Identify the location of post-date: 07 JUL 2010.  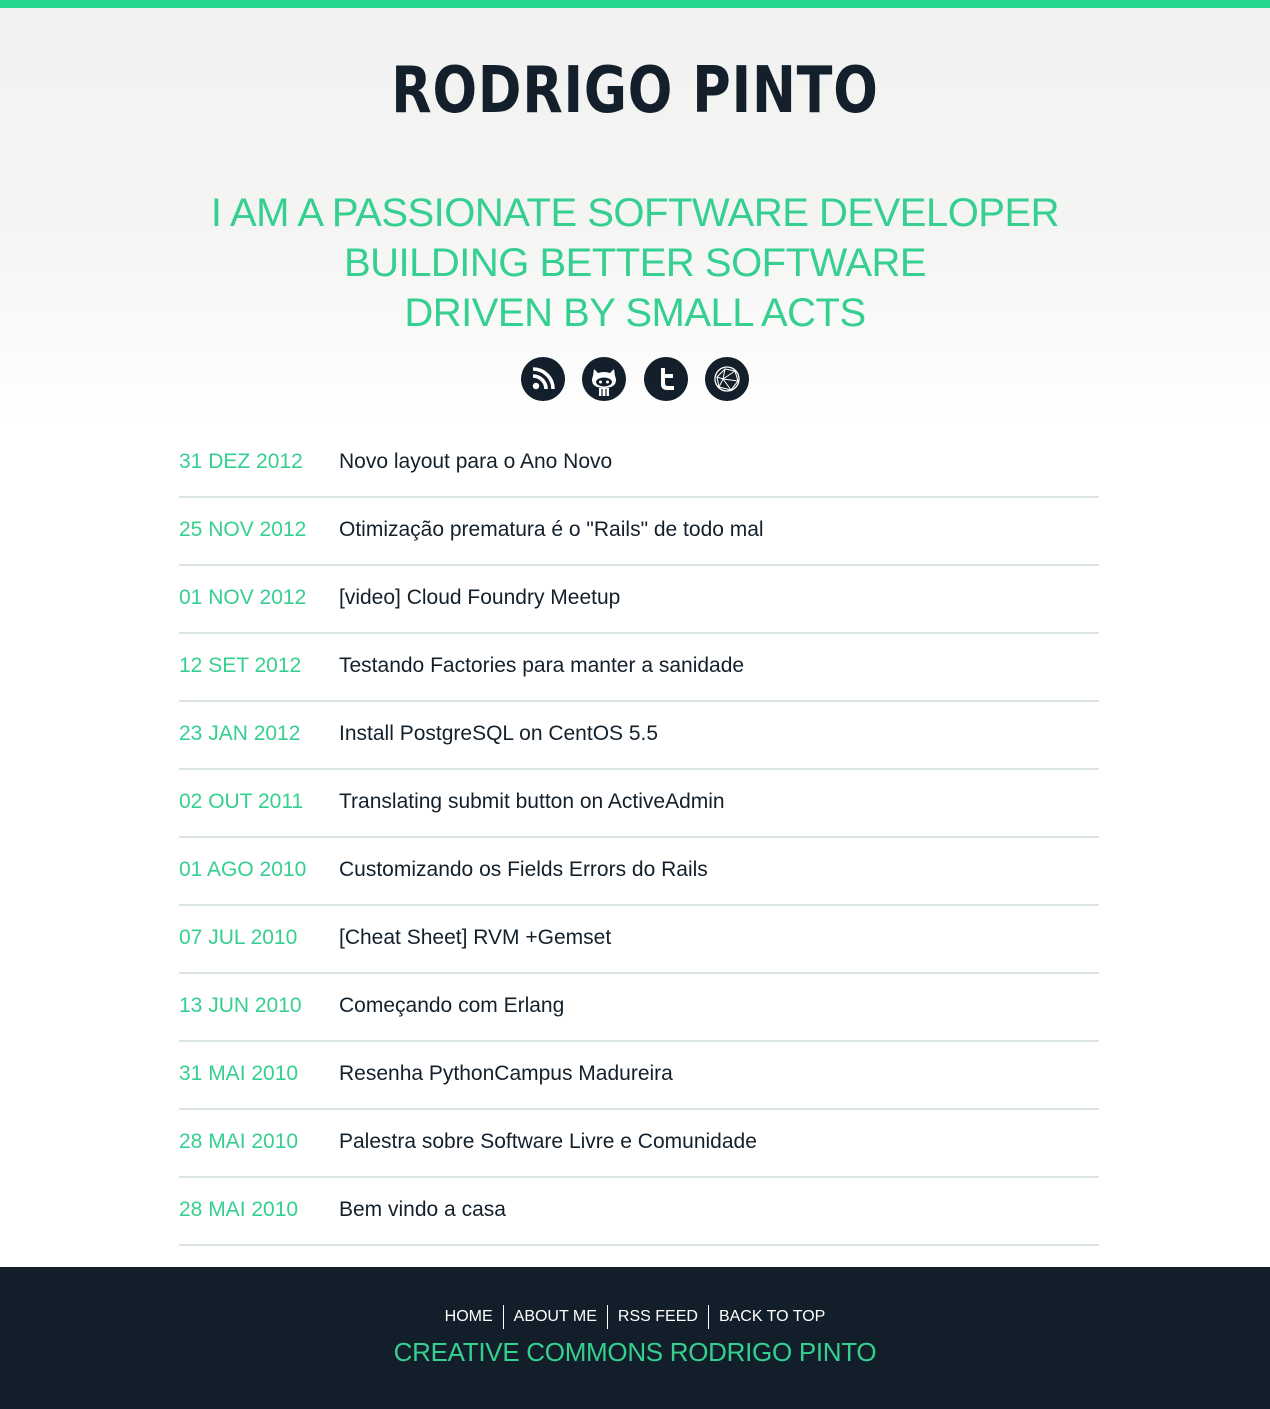
(238, 937).